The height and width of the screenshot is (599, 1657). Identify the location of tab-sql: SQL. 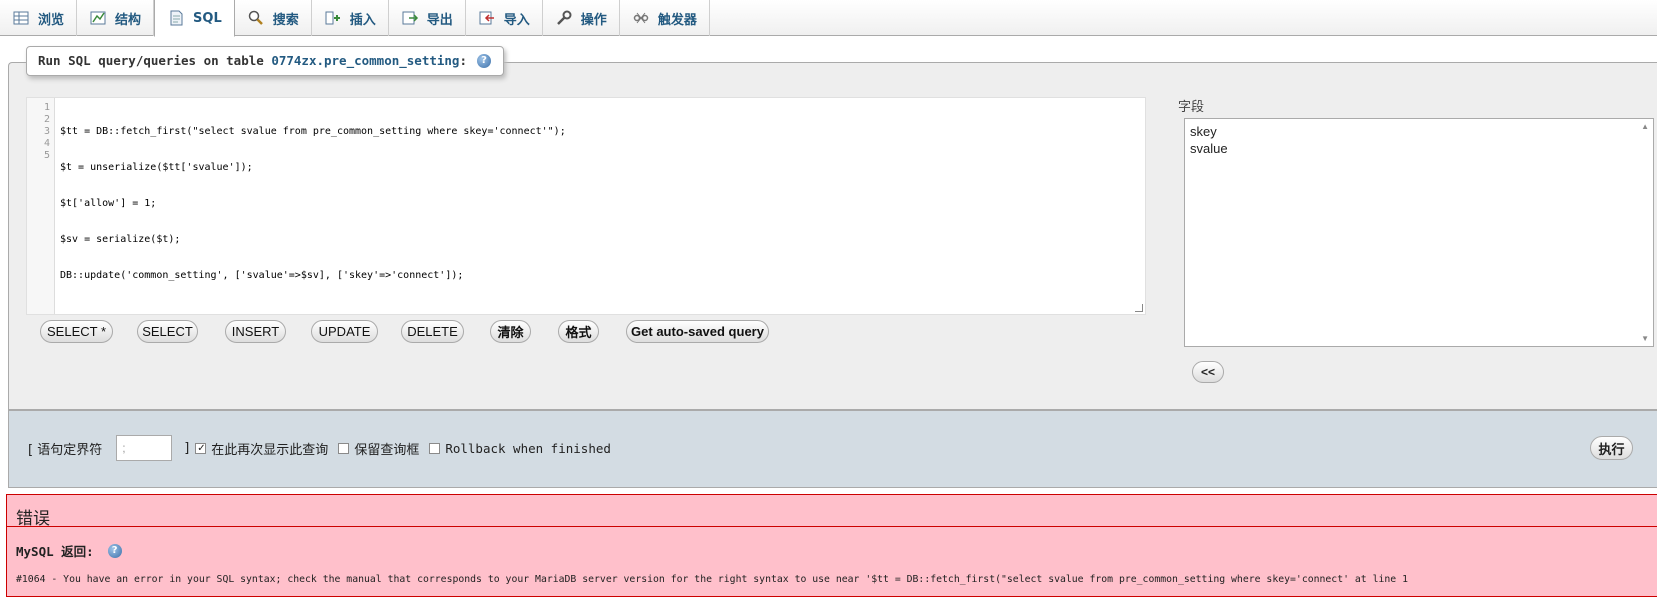
(194, 18).